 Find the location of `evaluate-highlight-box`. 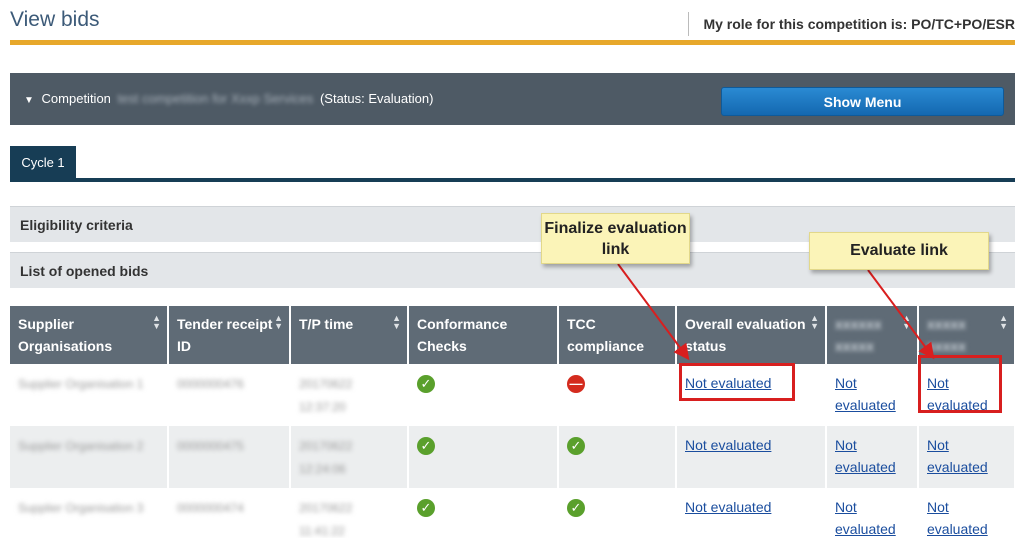

evaluate-highlight-box is located at coordinates (960, 384).